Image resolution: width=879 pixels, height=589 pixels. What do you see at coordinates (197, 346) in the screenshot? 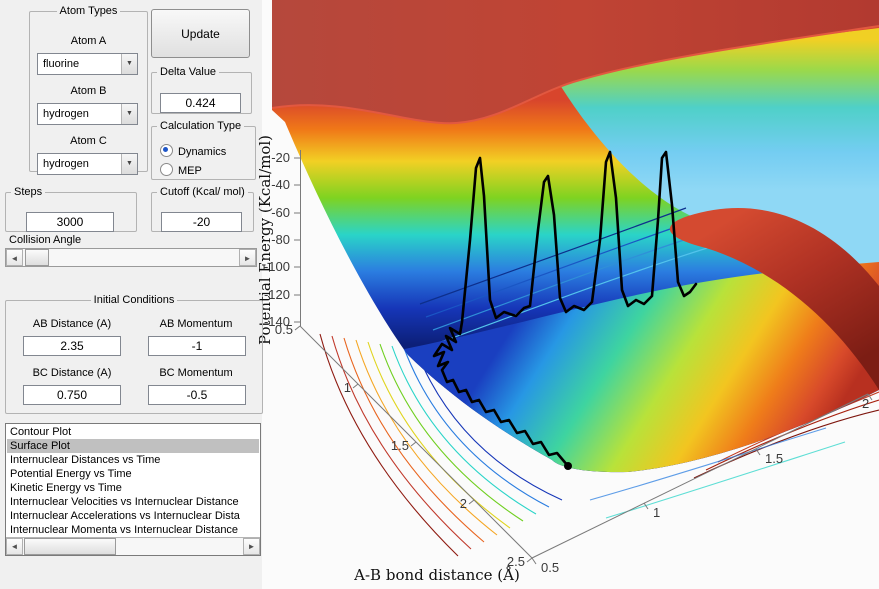
I see `ab-momentum-input: -1` at bounding box center [197, 346].